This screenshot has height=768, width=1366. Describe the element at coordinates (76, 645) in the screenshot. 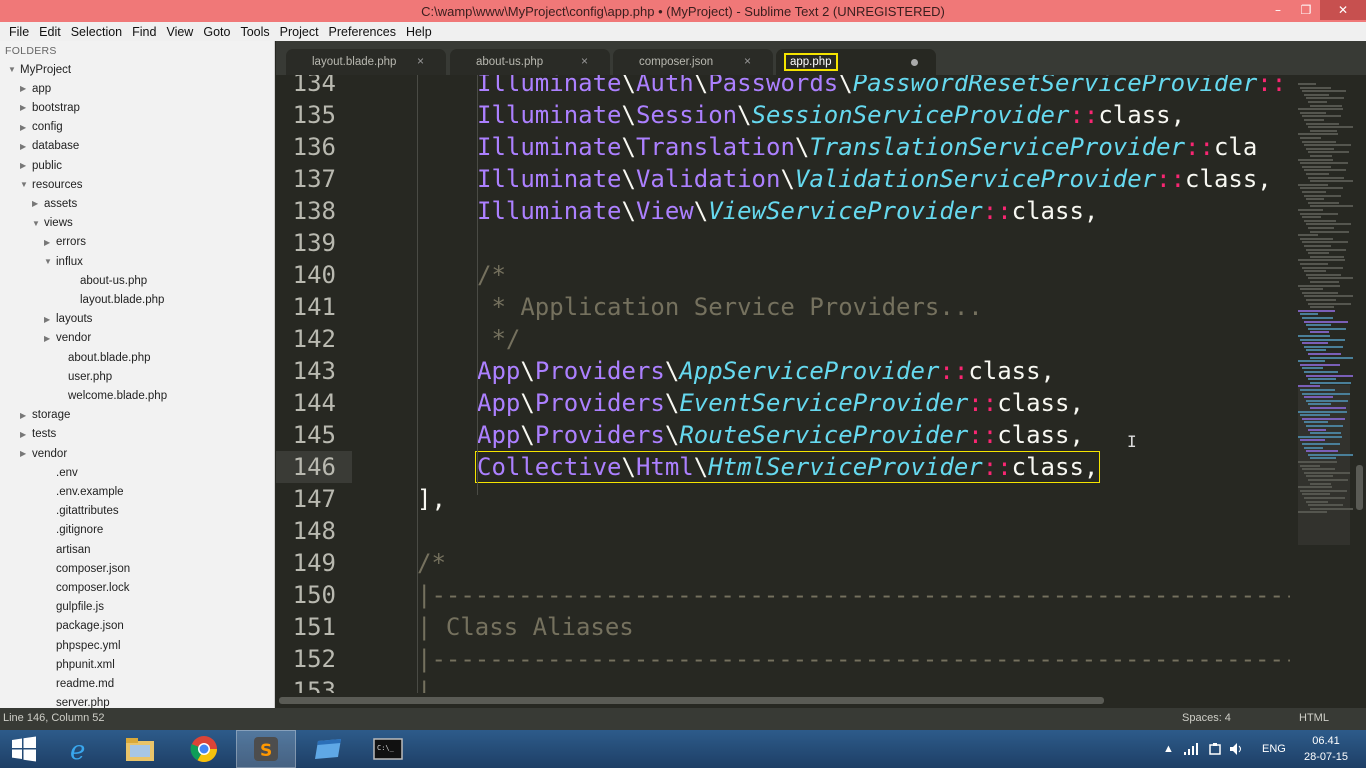

I see `tree-file: phpspec.yml` at that location.